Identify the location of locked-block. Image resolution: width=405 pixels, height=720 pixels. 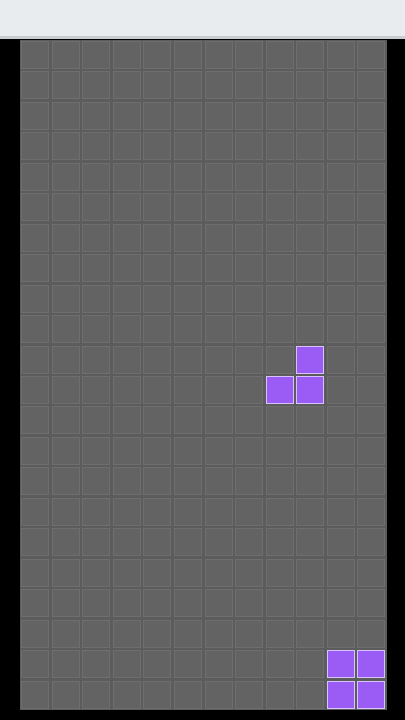
(371, 664).